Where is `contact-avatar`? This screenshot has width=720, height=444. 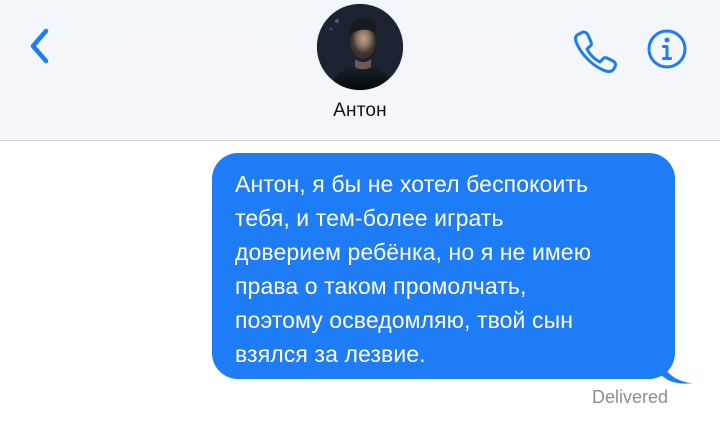
contact-avatar is located at coordinates (360, 47).